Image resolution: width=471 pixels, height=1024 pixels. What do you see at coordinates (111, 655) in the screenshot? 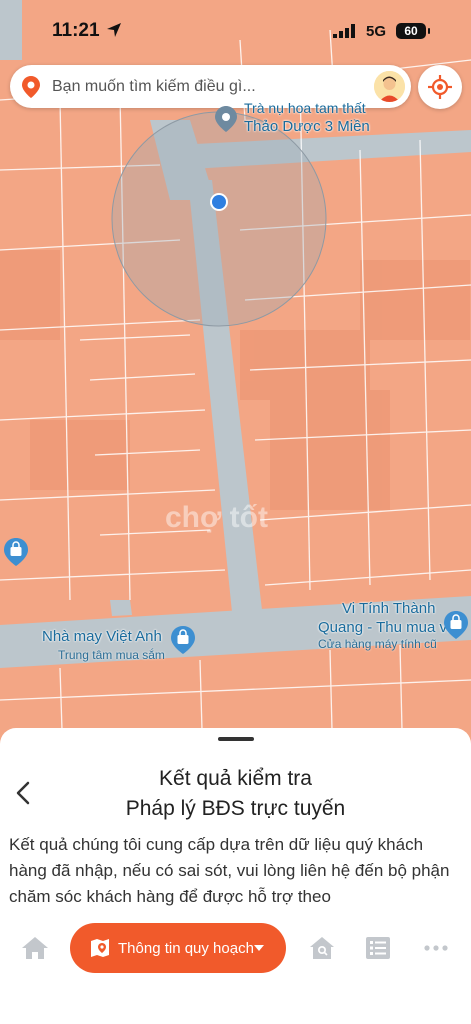
I see `map-label-tailor-category: Trung tâm mua sắm` at bounding box center [111, 655].